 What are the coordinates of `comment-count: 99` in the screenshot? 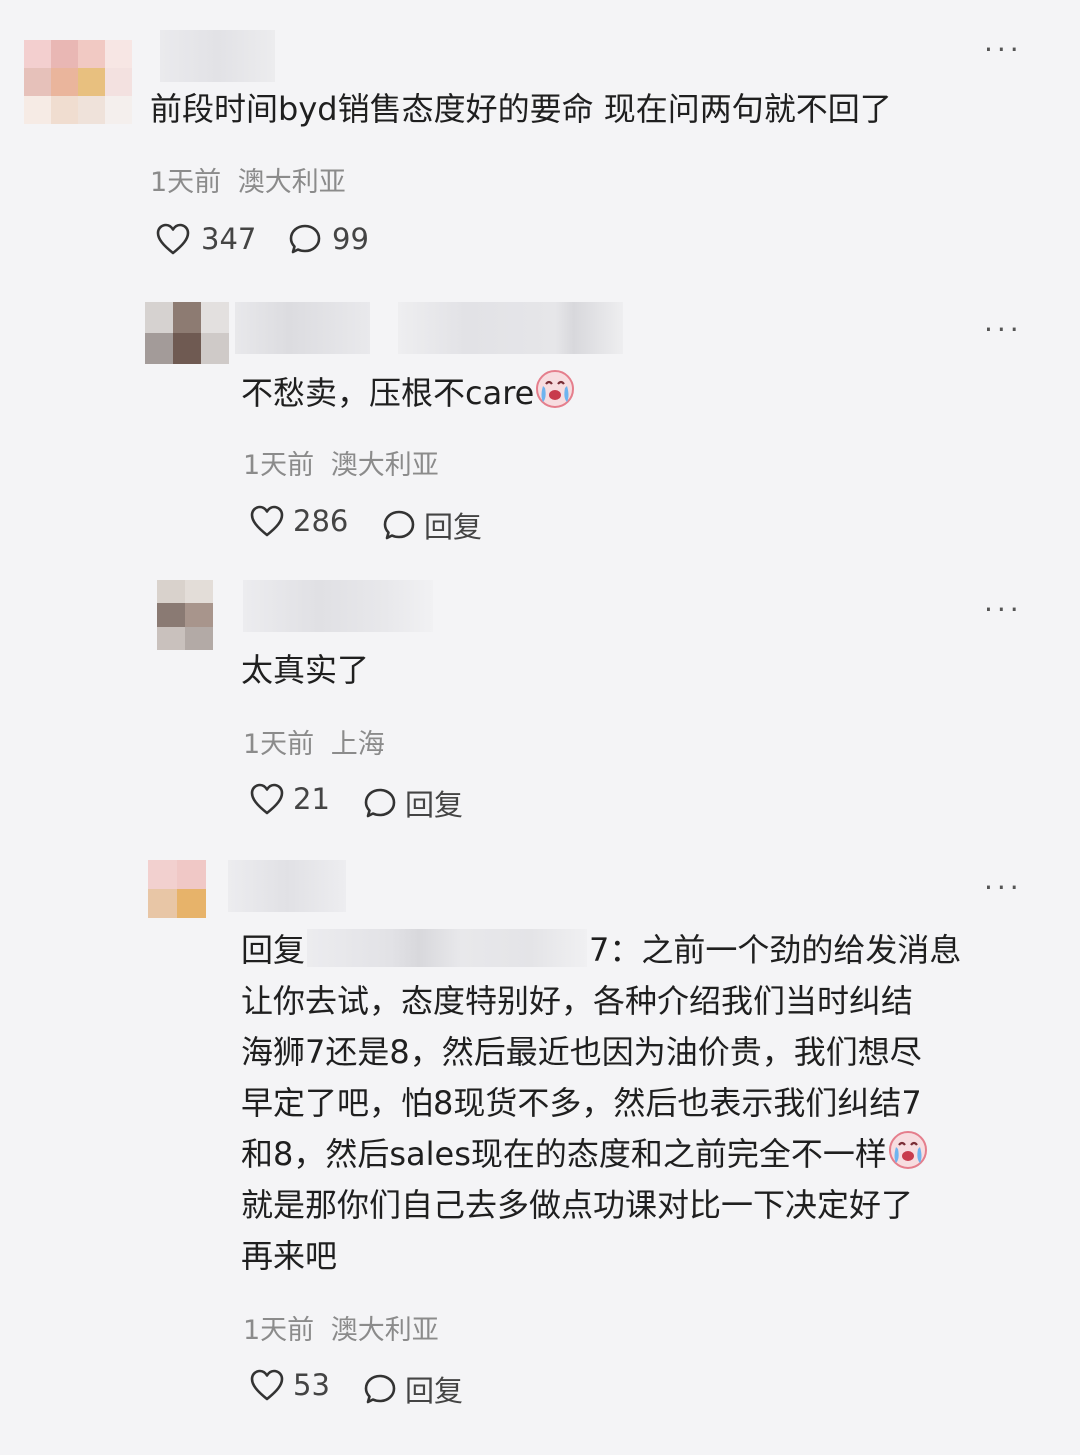 It's located at (350, 239).